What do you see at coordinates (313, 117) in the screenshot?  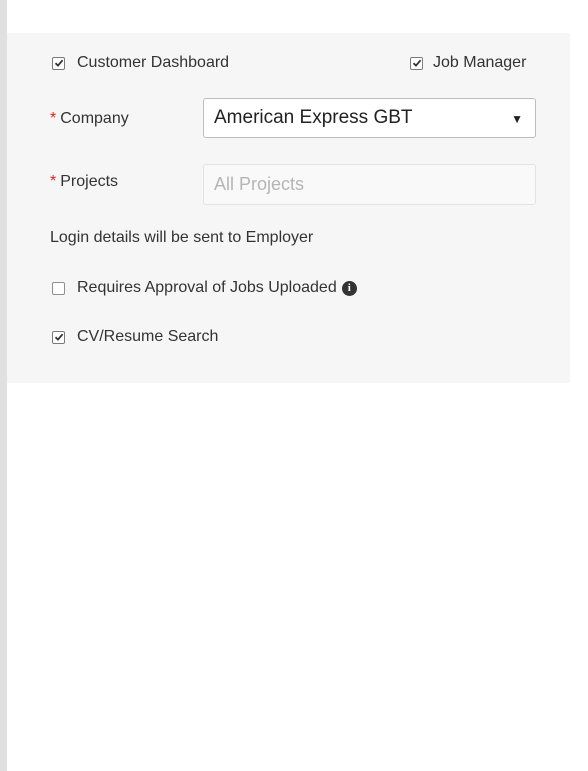 I see `company-select-value: American Express GBT` at bounding box center [313, 117].